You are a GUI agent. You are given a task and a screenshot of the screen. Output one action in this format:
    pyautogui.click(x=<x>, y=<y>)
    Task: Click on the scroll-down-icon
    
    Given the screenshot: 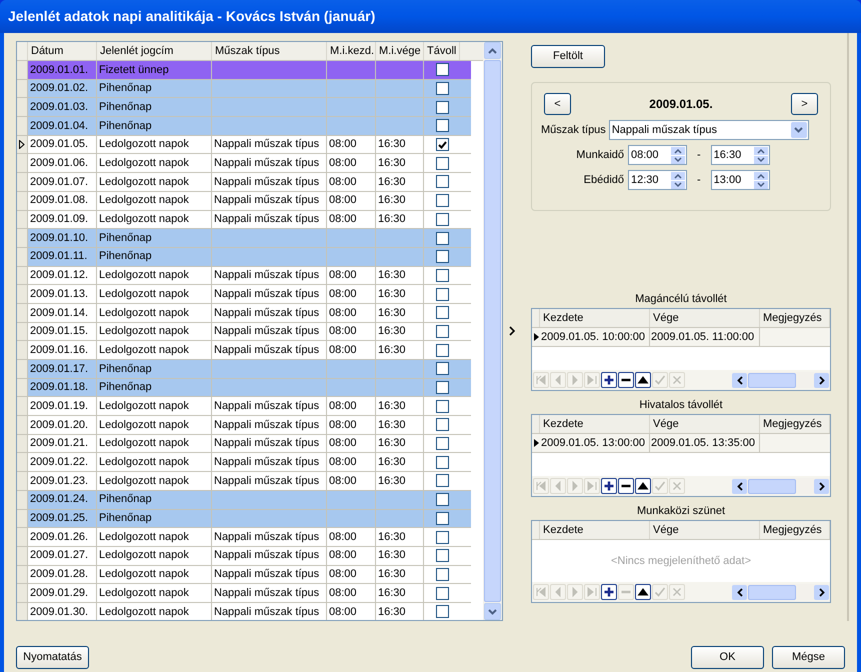 What is the action you would take?
    pyautogui.click(x=492, y=611)
    